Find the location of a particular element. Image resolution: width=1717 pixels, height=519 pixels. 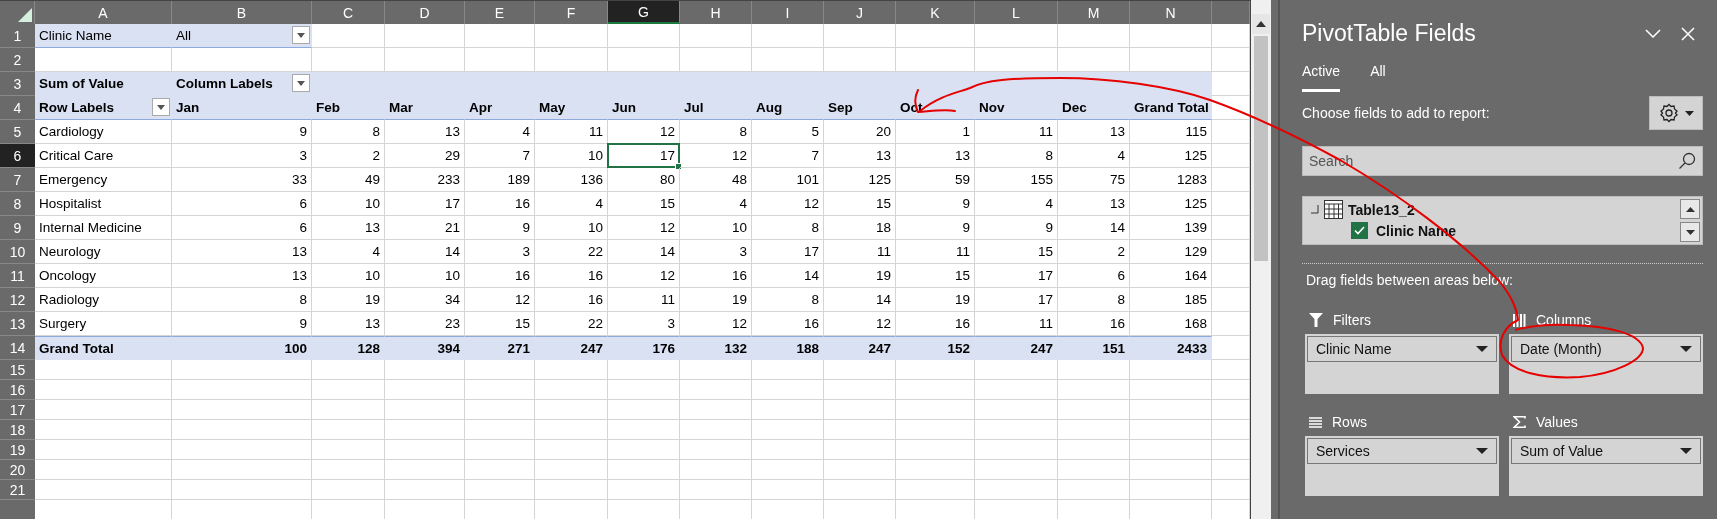

table-cell: 59 is located at coordinates (935, 180).